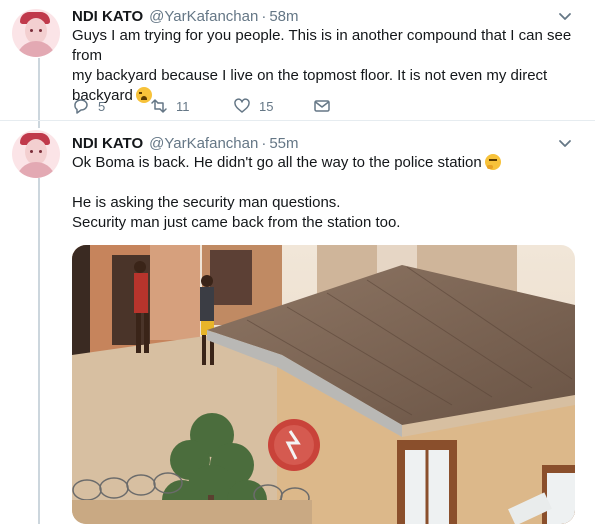 The image size is (595, 524). What do you see at coordinates (81, 106) in the screenshot?
I see `reply-icon` at bounding box center [81, 106].